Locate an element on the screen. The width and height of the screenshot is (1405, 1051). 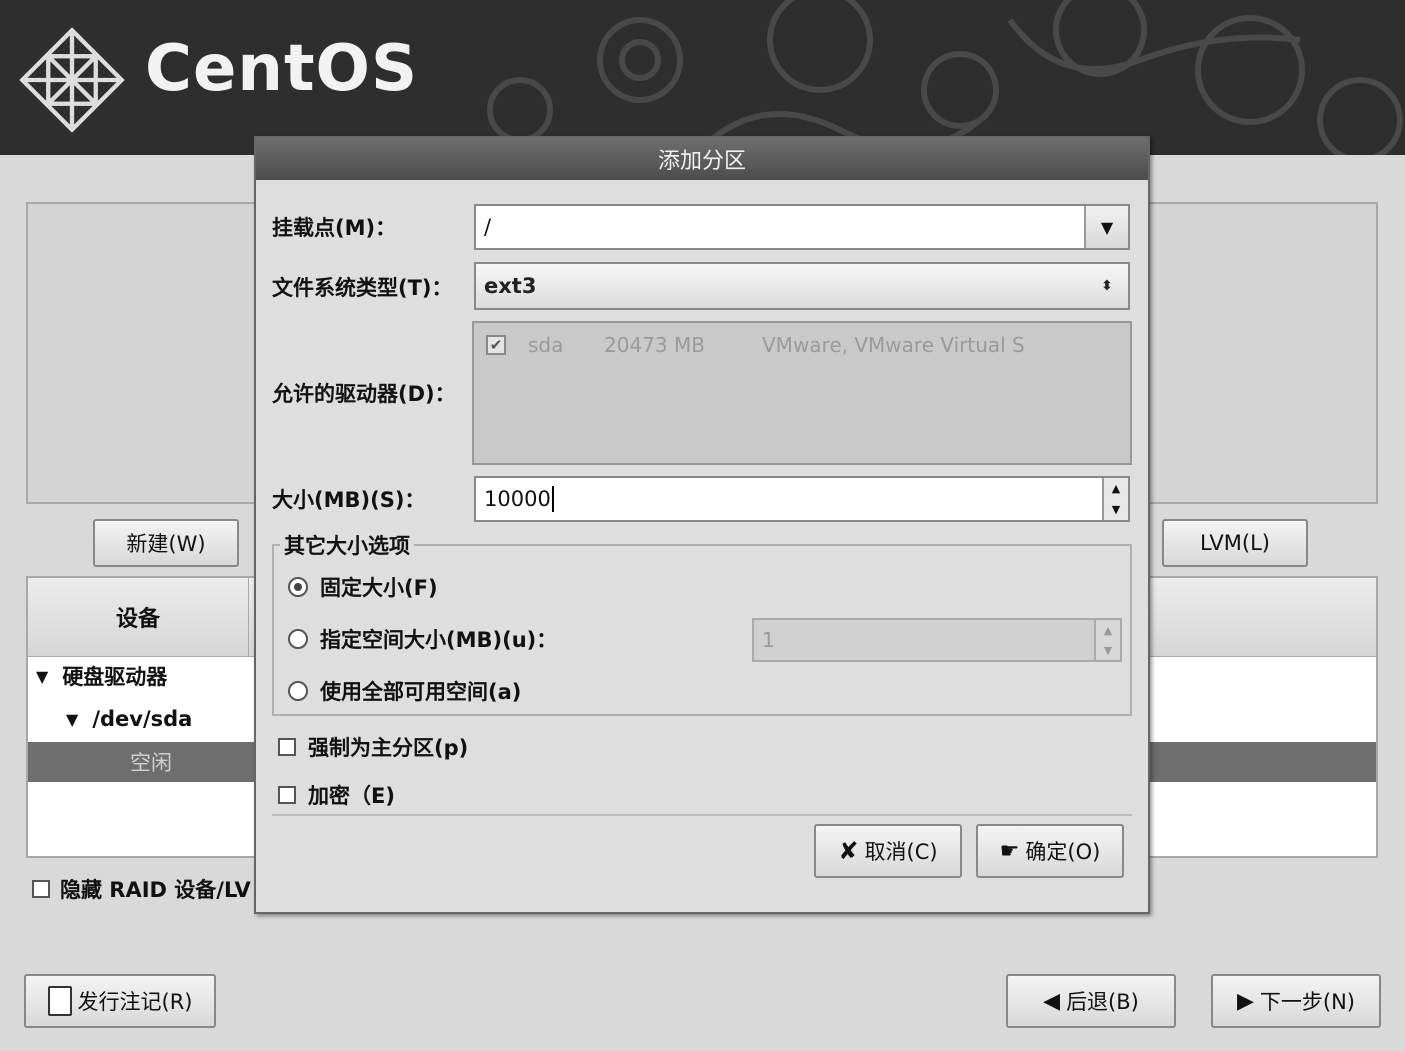
allowed-drives-list: ✔ sda 20473 MB VMware, VMware Virtual S is located at coordinates (802, 393).